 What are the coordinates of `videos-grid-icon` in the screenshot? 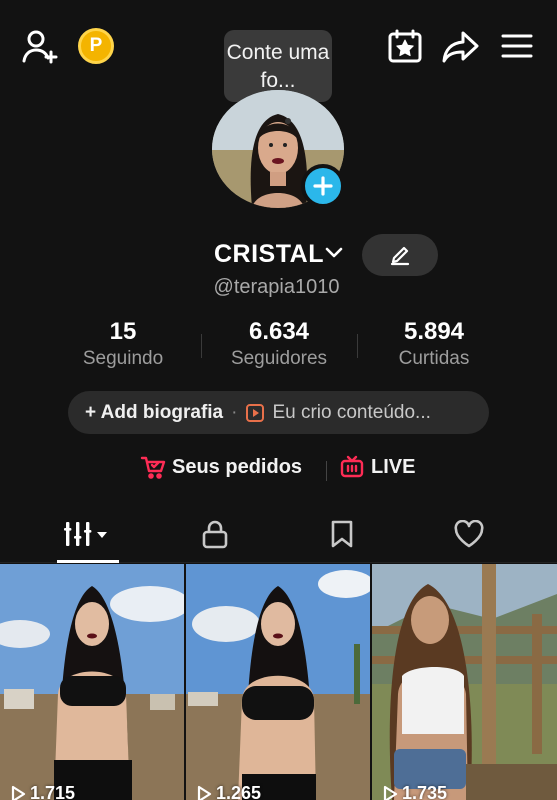 It's located at (85, 534).